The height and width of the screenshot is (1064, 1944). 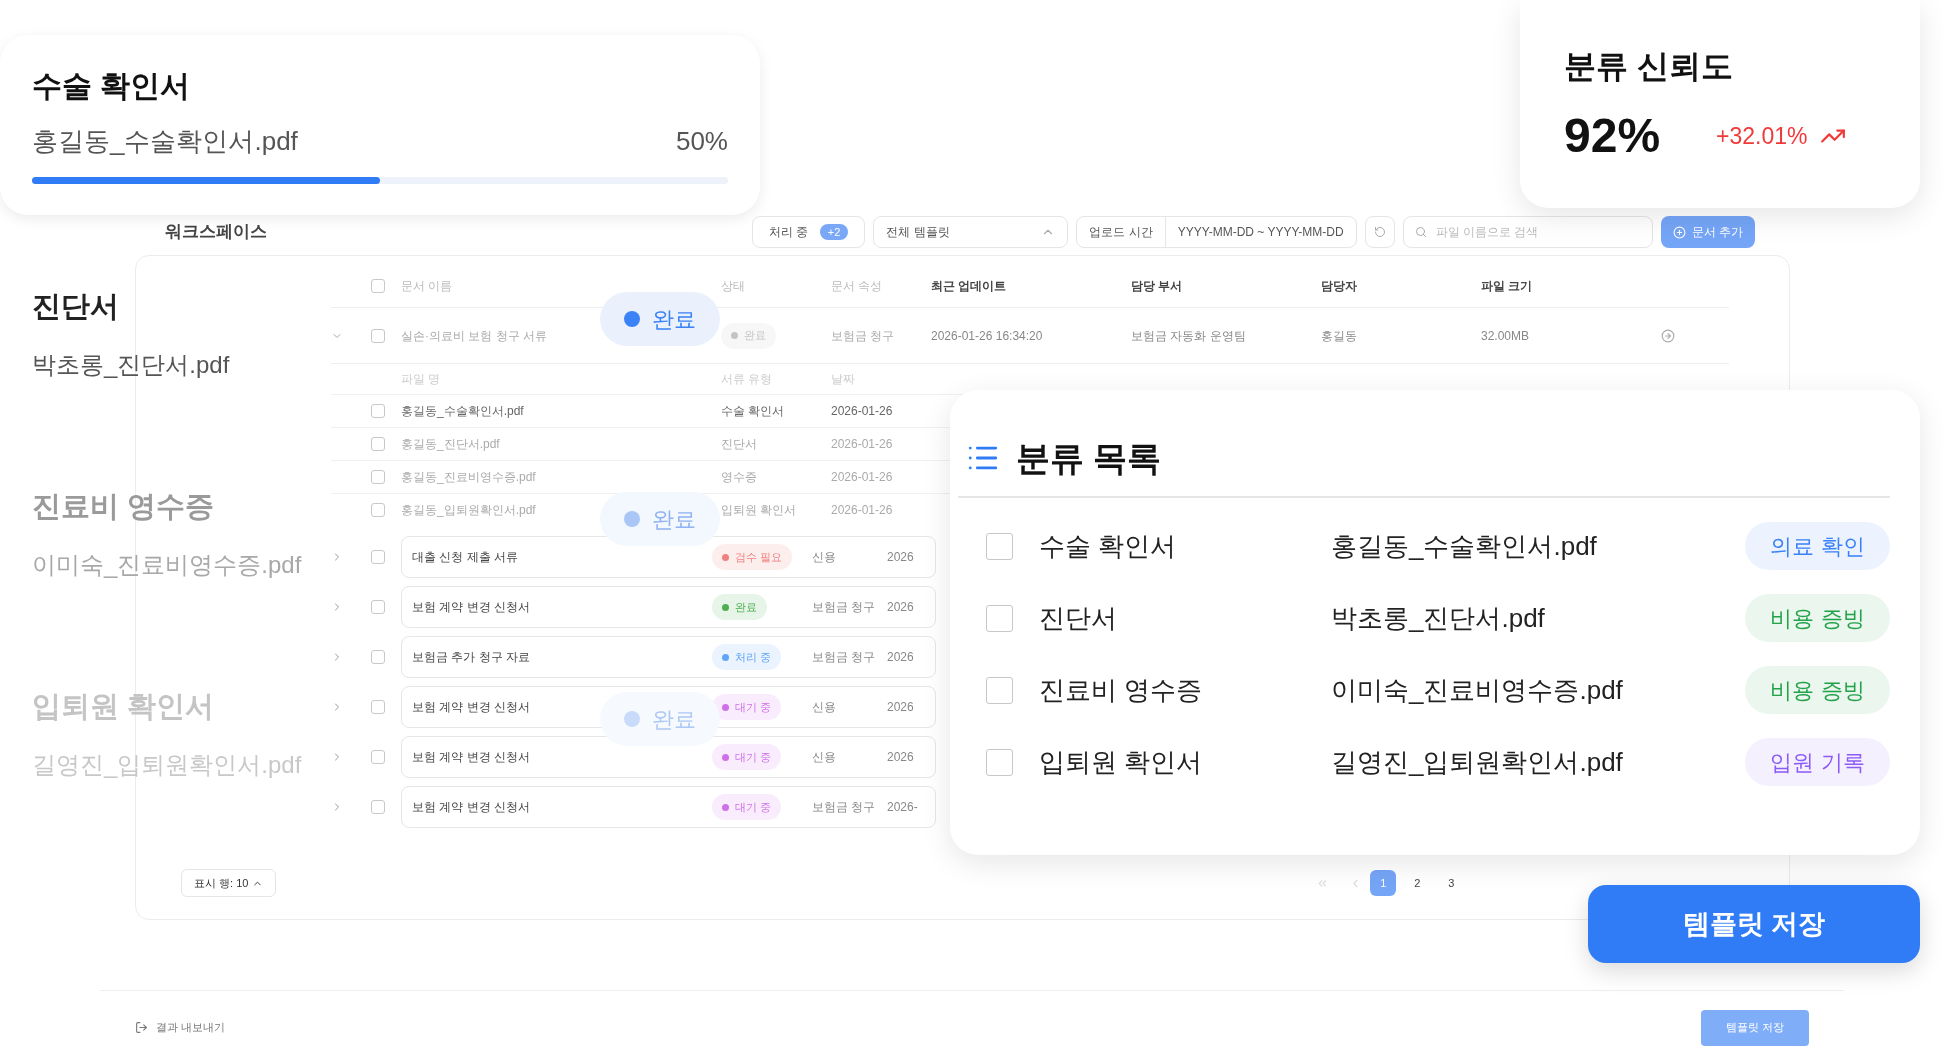 What do you see at coordinates (668, 607) in the screenshot?
I see `row-card: 보험 계약 변경 신청서 완료 보험금 청구 2026` at bounding box center [668, 607].